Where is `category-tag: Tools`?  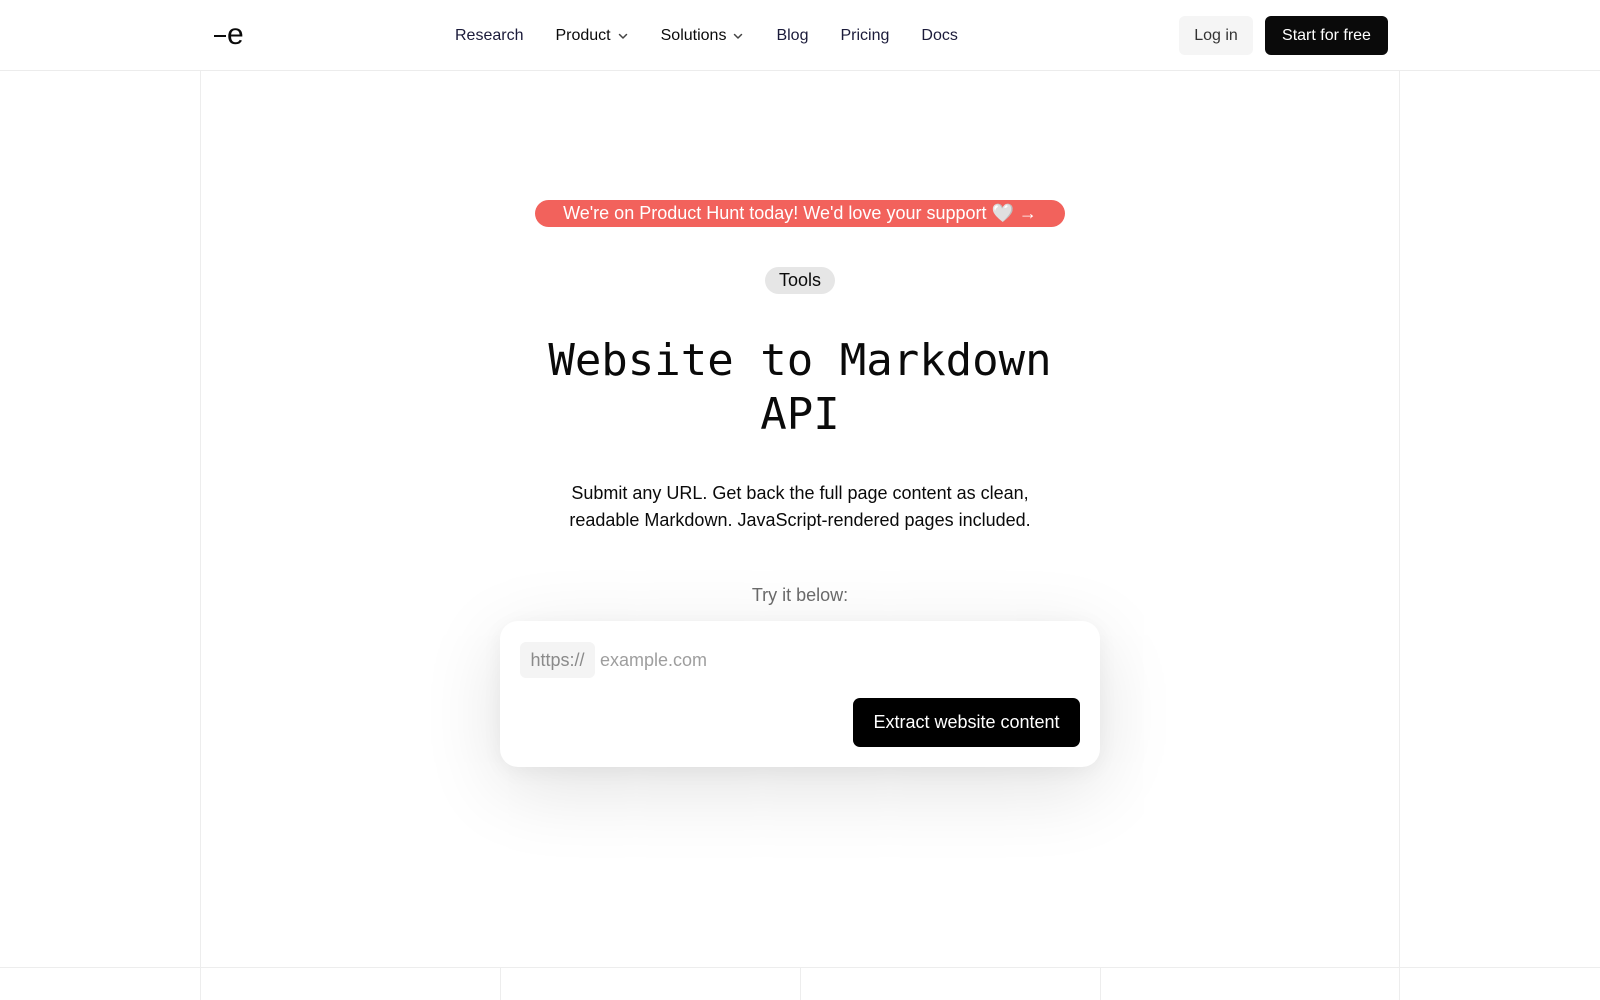
category-tag: Tools is located at coordinates (800, 280).